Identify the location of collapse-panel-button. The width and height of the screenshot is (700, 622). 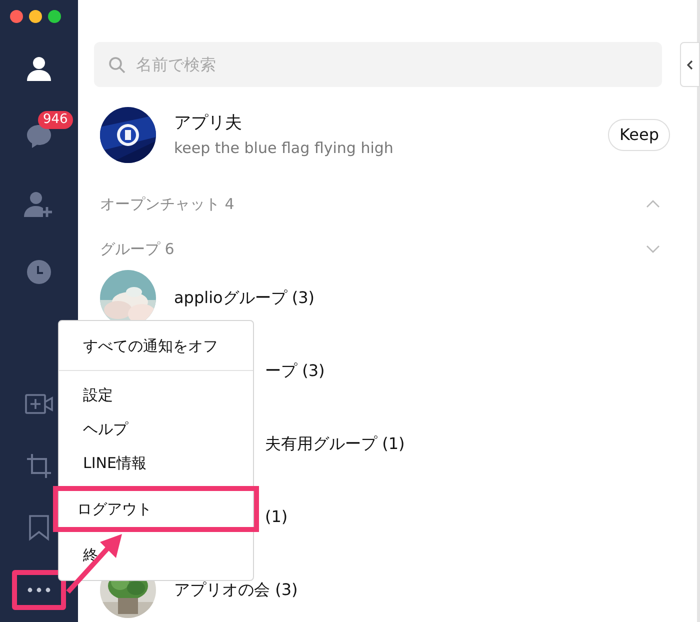
(690, 64).